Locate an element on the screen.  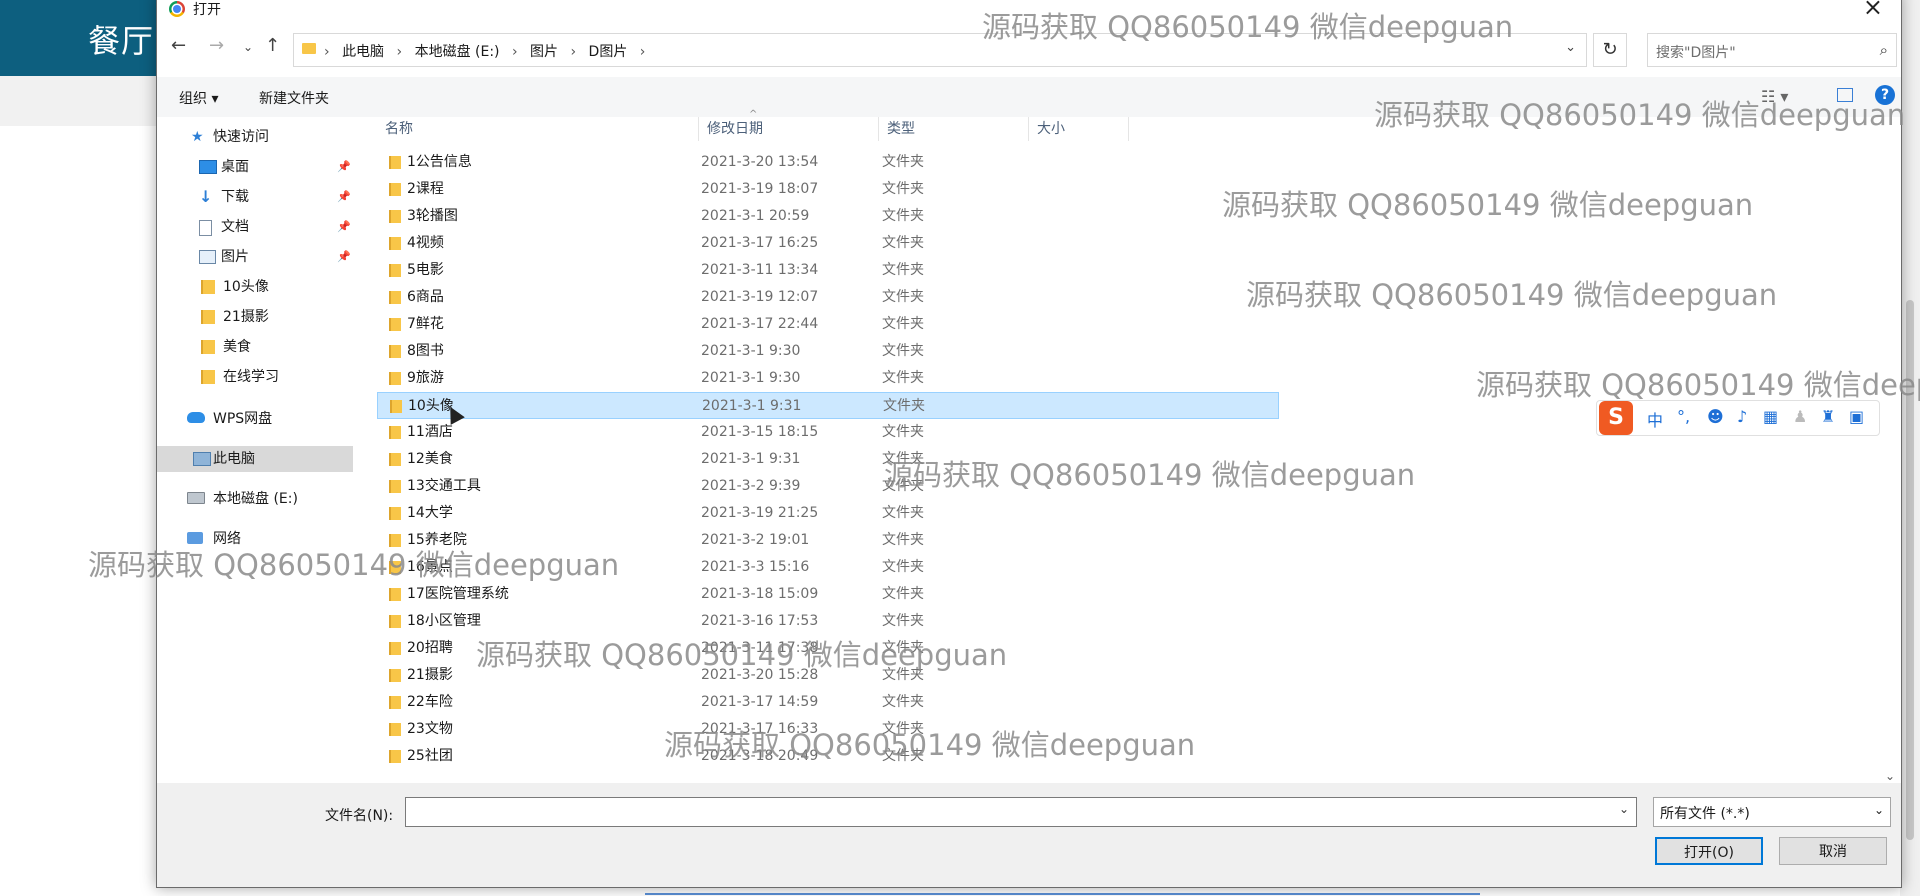
help-icon: ? is located at coordinates (1885, 95).